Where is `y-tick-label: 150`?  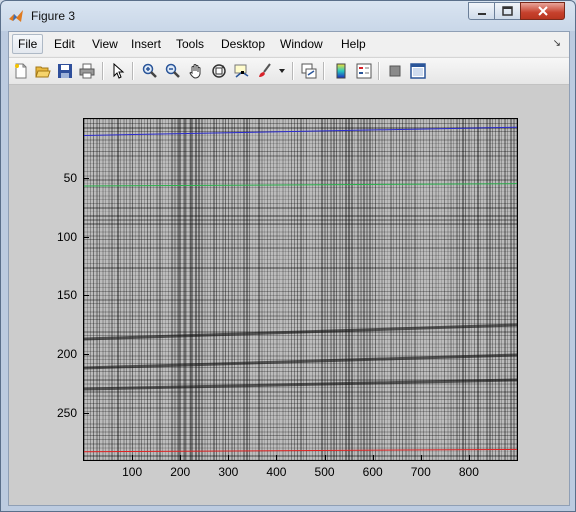 y-tick-label: 150 is located at coordinates (66, 295).